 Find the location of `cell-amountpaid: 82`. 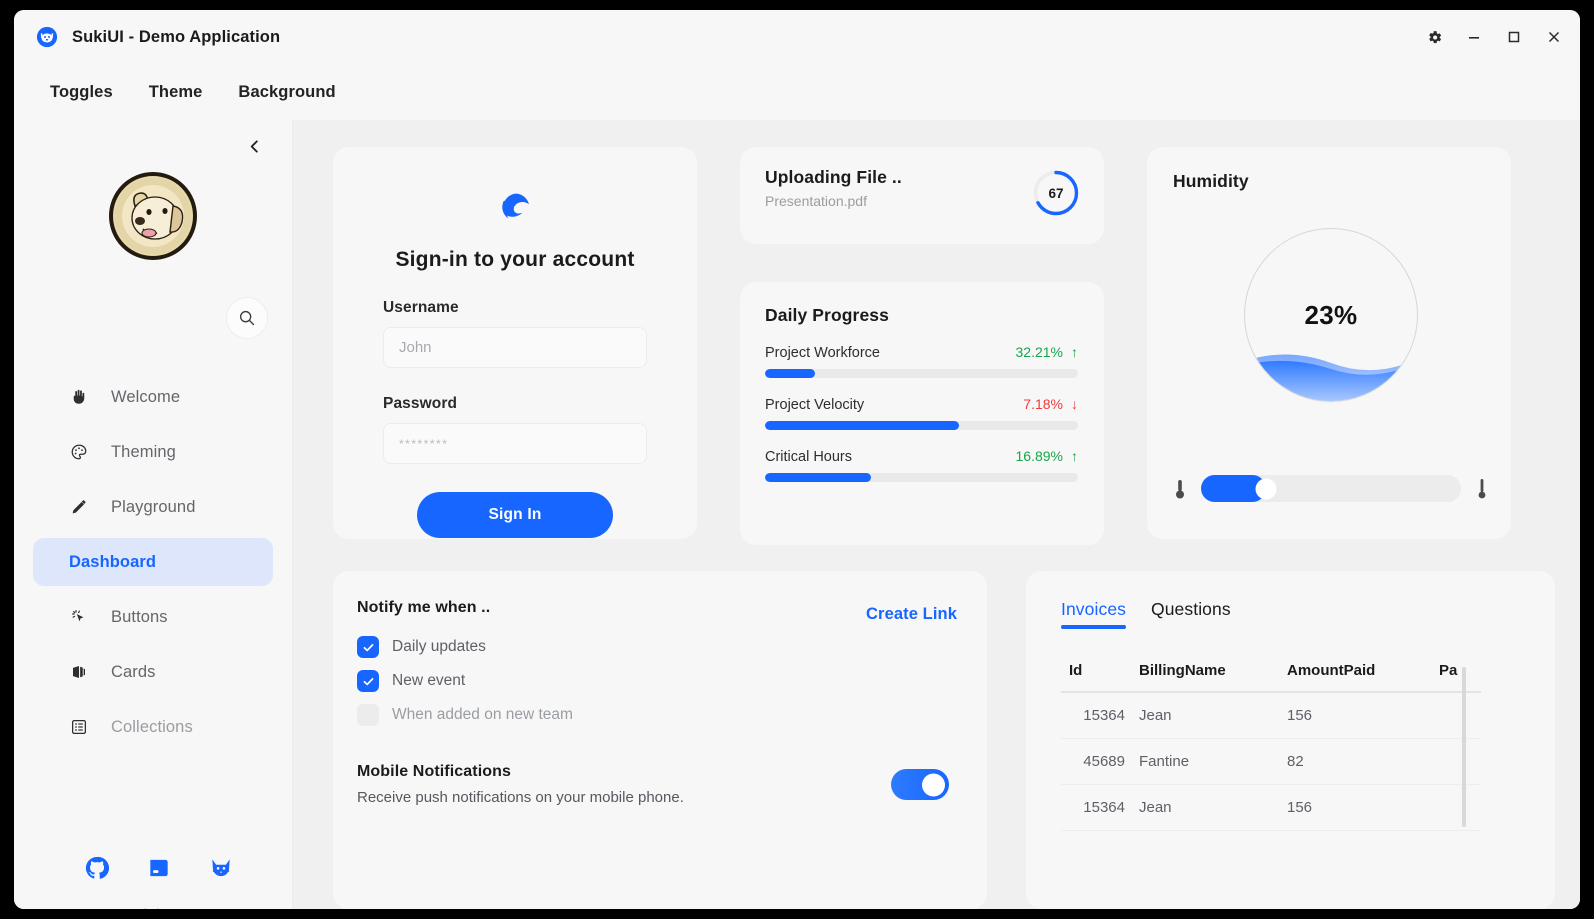

cell-amountpaid: 82 is located at coordinates (1295, 761).